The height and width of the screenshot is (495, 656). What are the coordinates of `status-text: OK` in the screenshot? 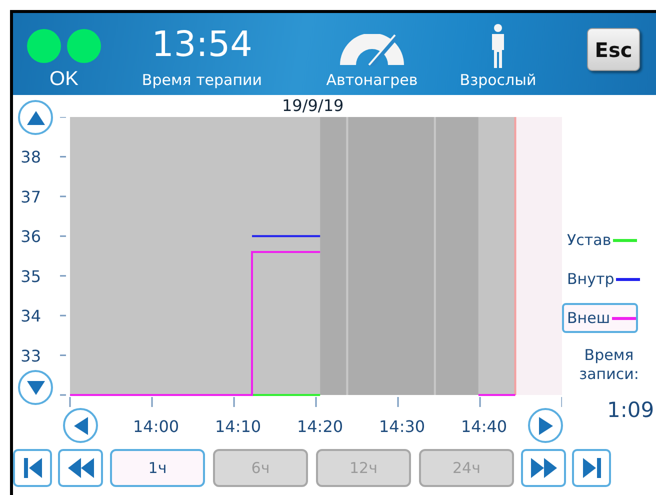 It's located at (64, 79).